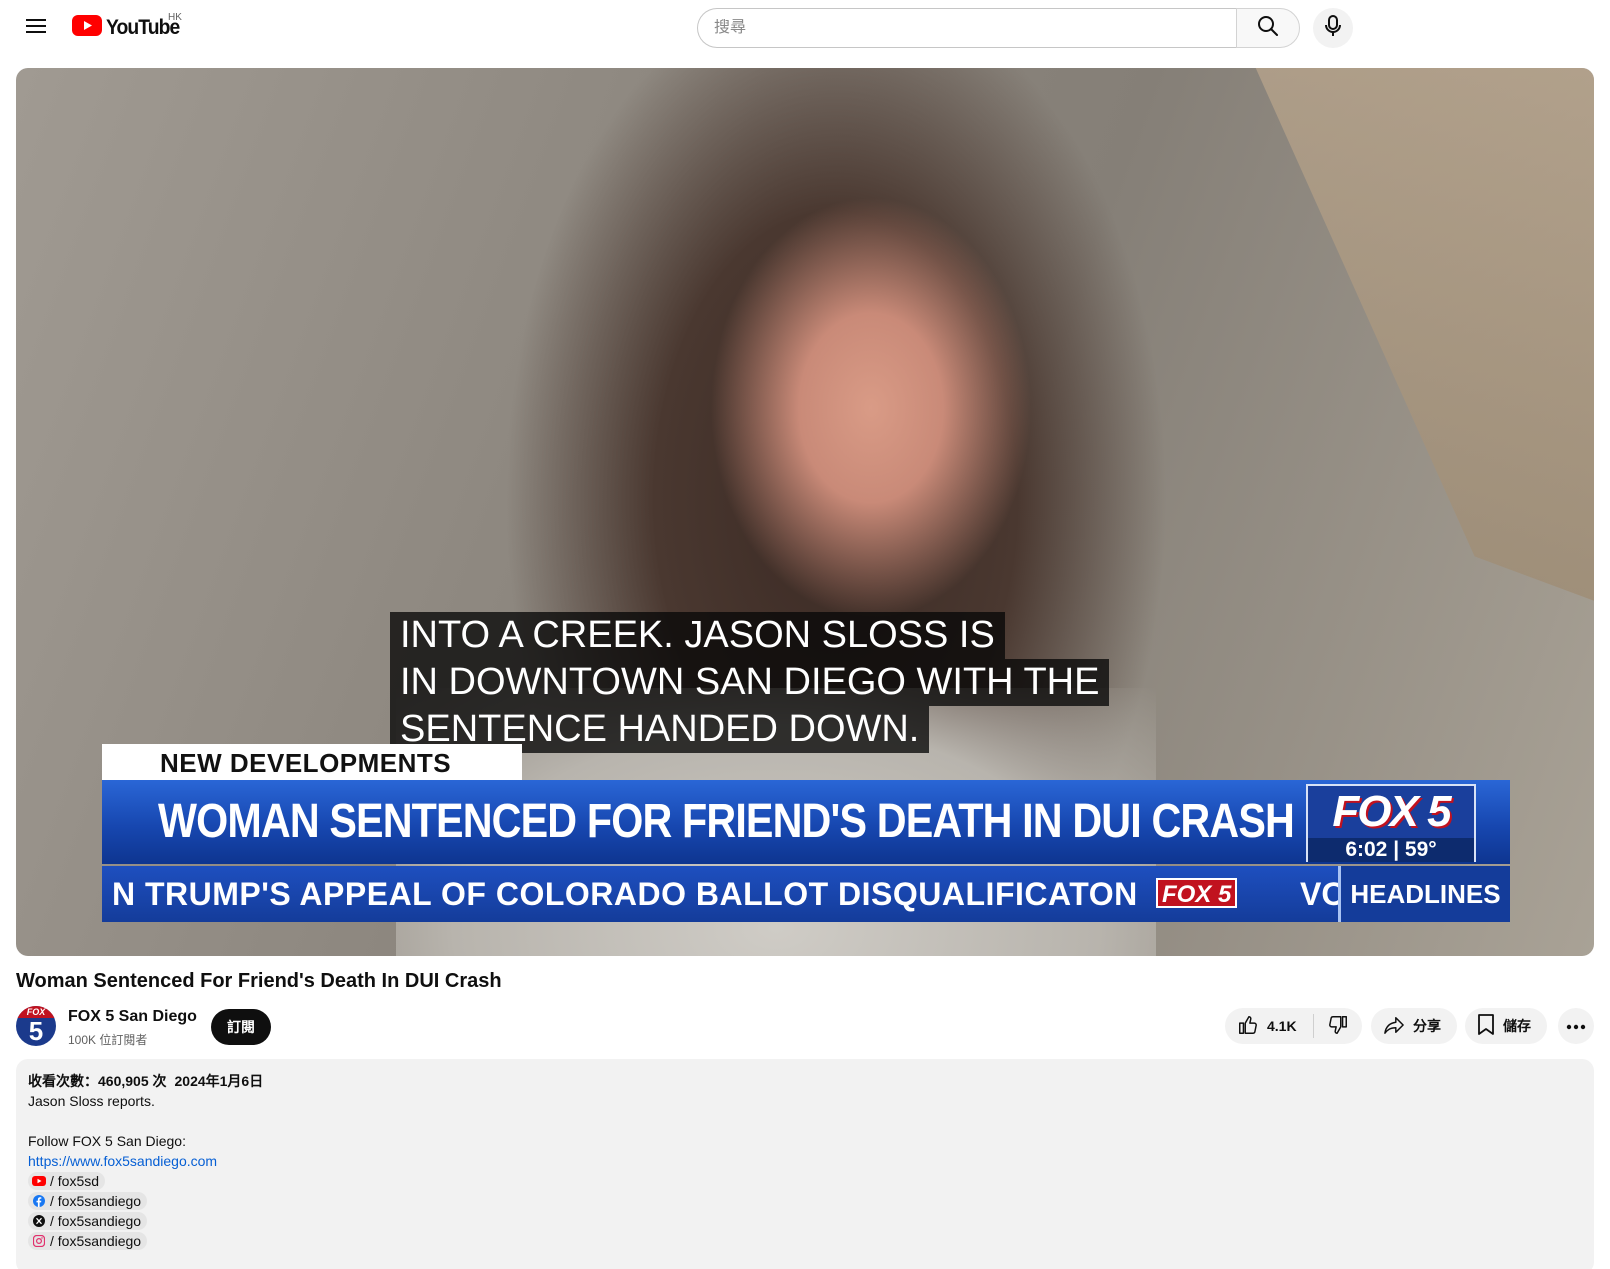 Image resolution: width=1610 pixels, height=1269 pixels. I want to click on caption-line: INTO A CREEK. JASON SLOSS IS, so click(697, 635).